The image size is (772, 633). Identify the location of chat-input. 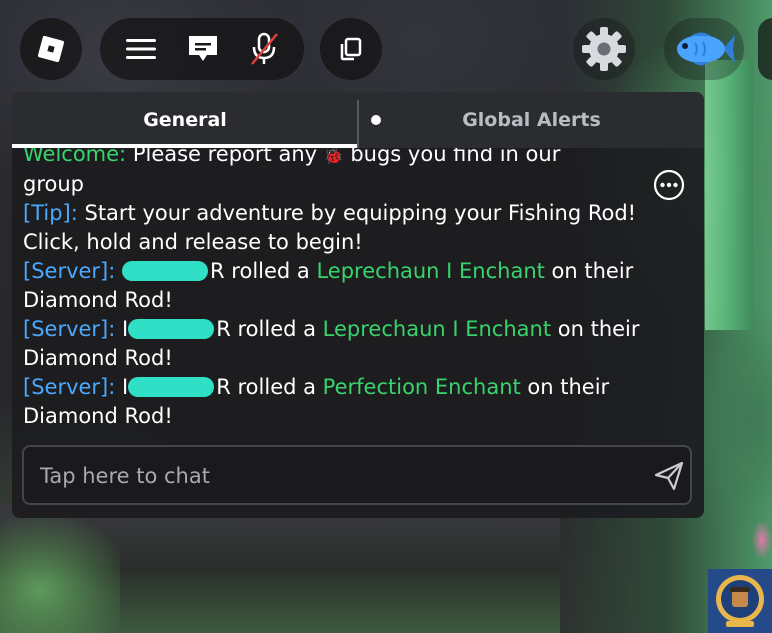
(330, 476).